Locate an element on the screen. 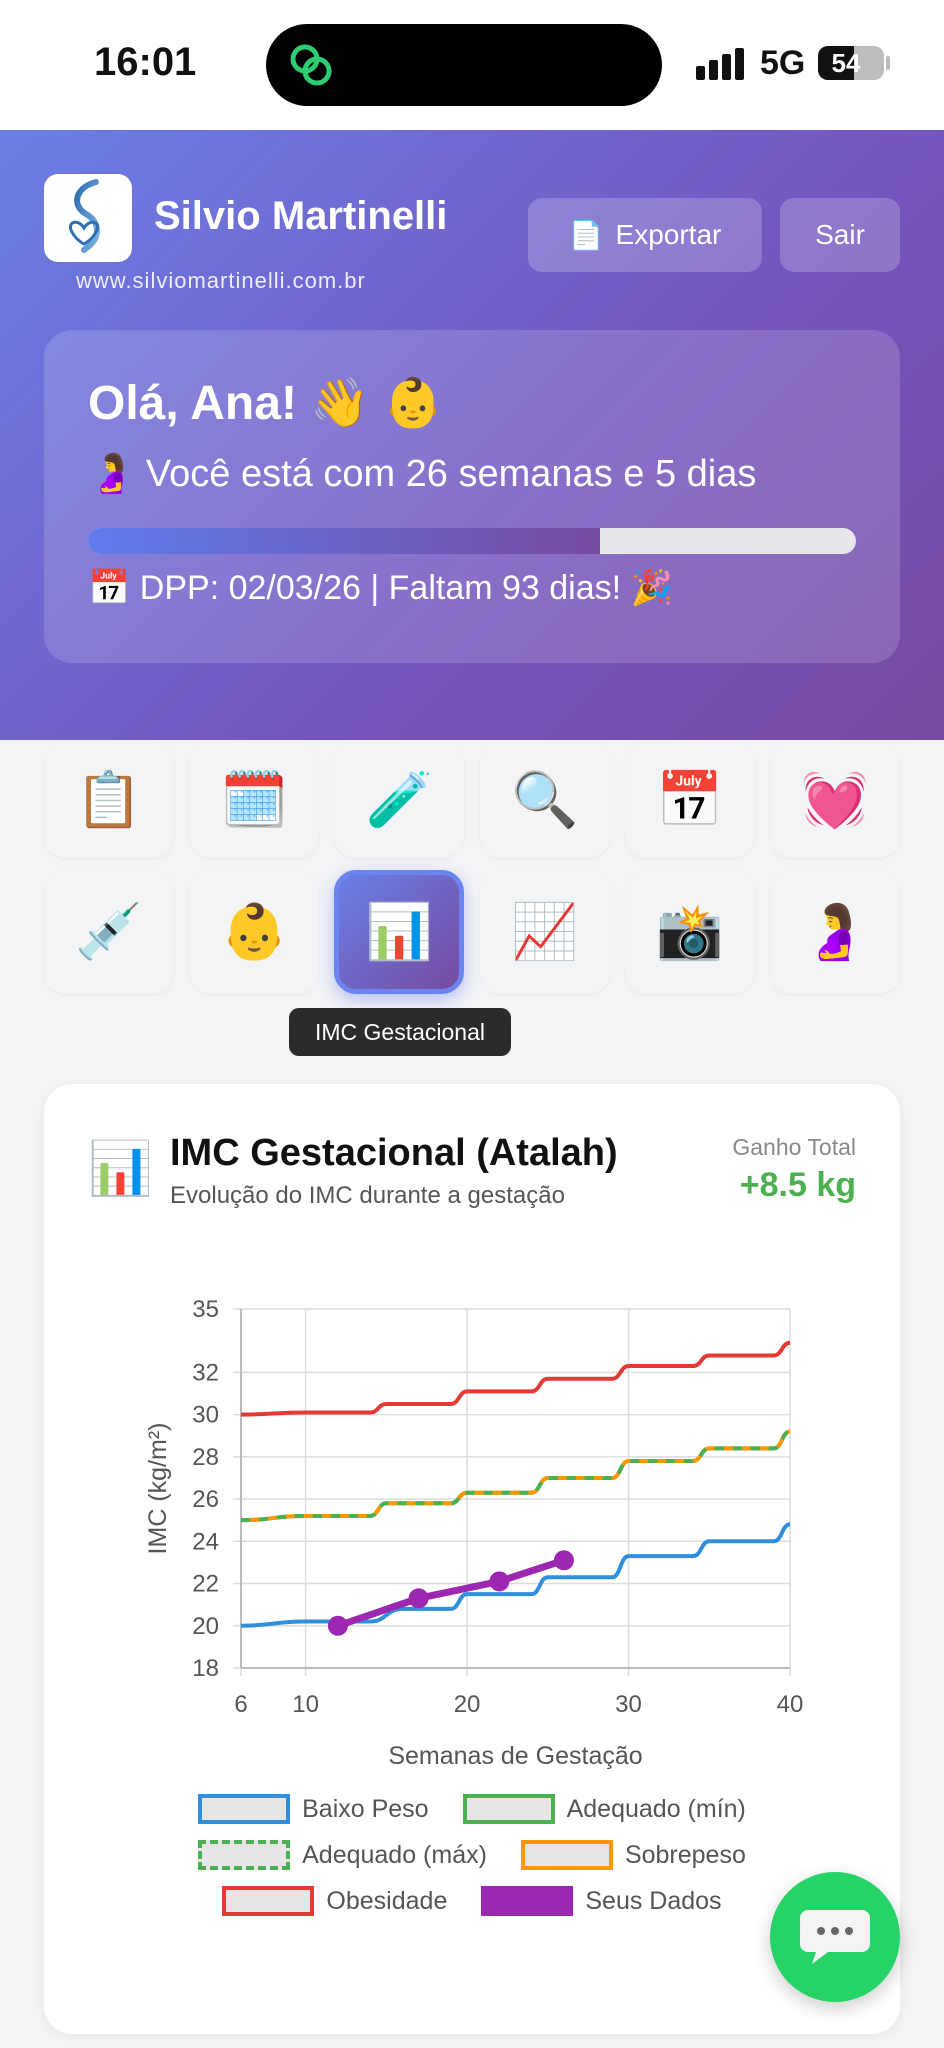 The height and width of the screenshot is (2048, 944). y-tick-label: 22 is located at coordinates (205, 1584).